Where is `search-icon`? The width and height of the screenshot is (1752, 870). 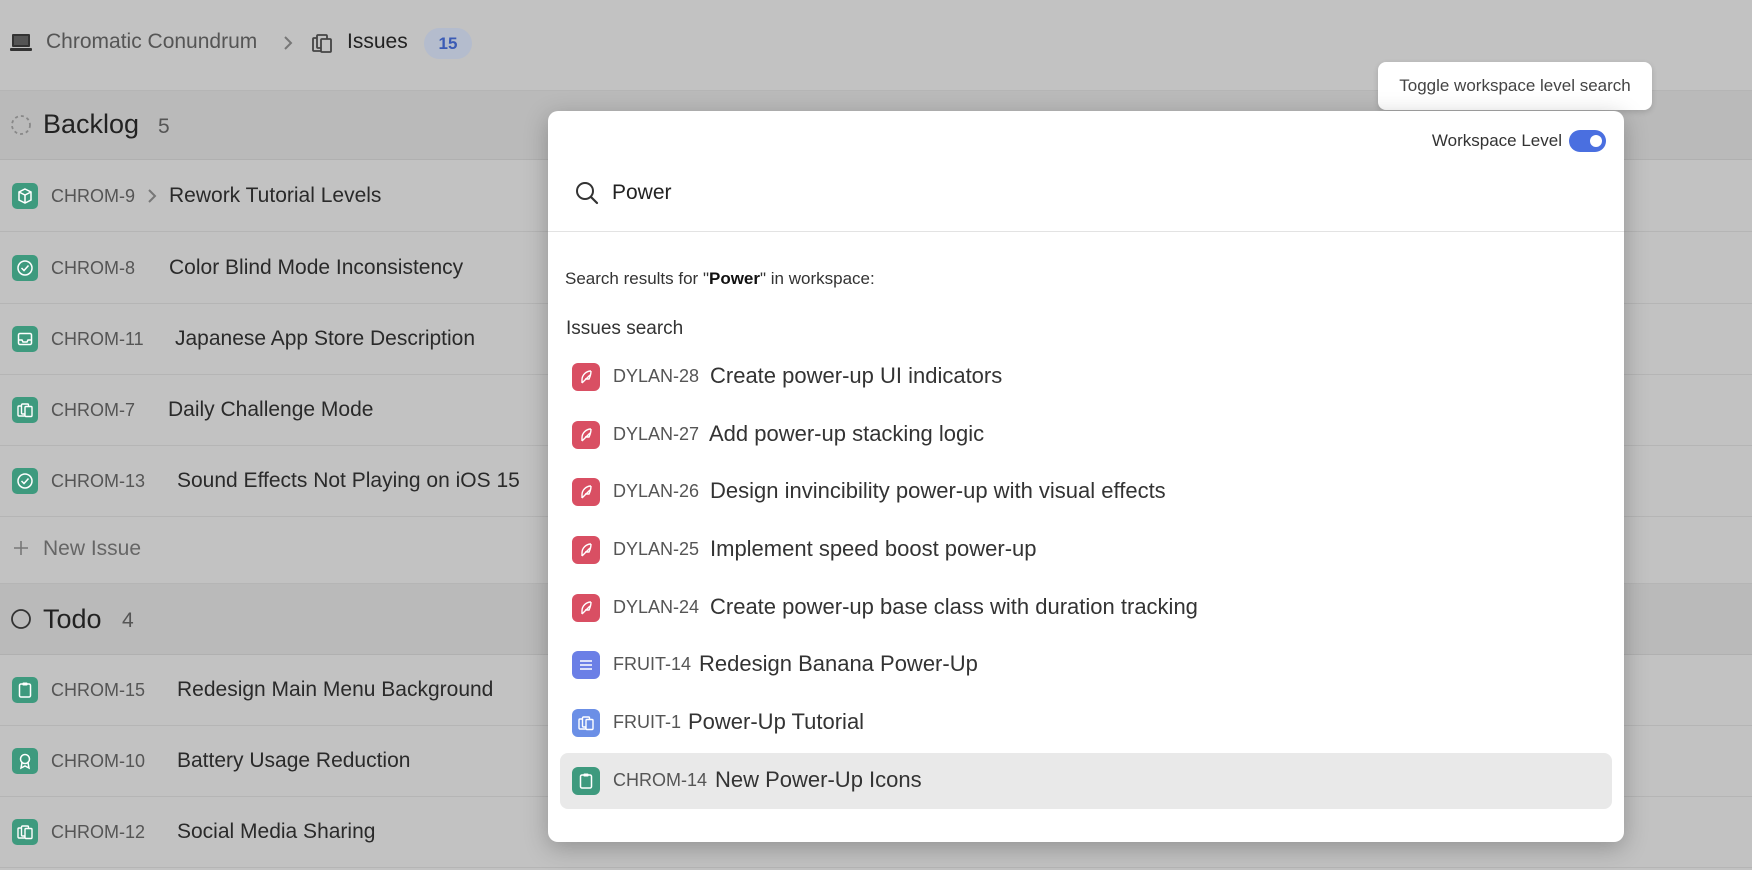
search-icon is located at coordinates (587, 193).